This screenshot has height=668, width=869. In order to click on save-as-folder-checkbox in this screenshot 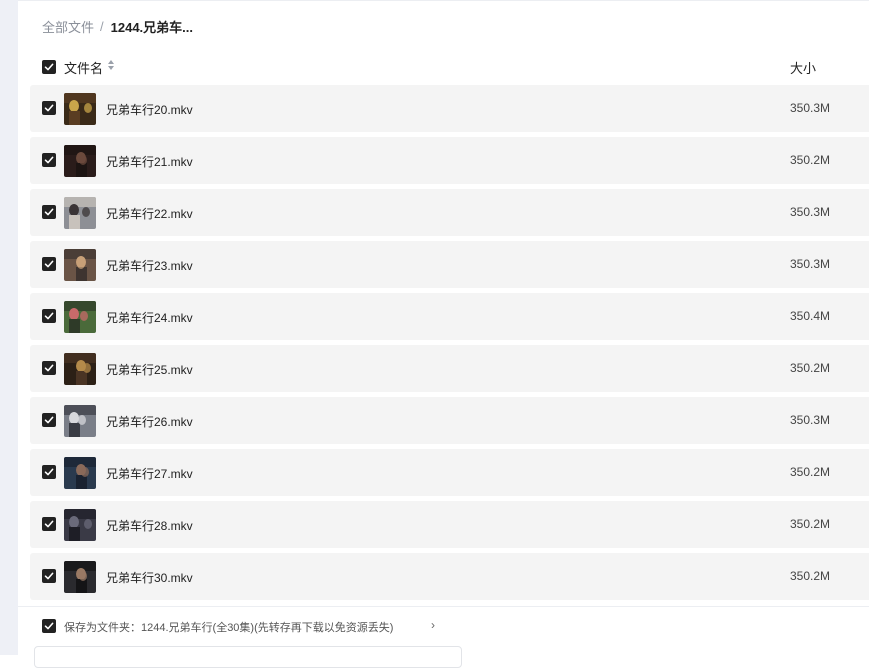, I will do `click(49, 626)`.